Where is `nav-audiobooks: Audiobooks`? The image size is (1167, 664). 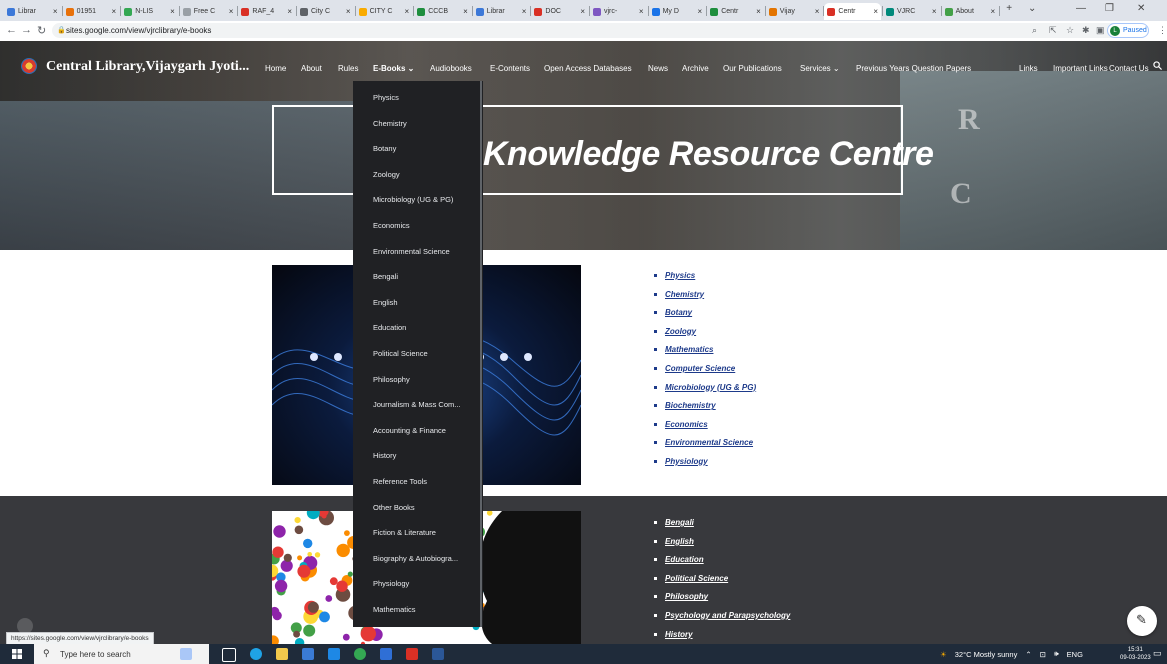
nav-audiobooks: Audiobooks is located at coordinates (451, 68).